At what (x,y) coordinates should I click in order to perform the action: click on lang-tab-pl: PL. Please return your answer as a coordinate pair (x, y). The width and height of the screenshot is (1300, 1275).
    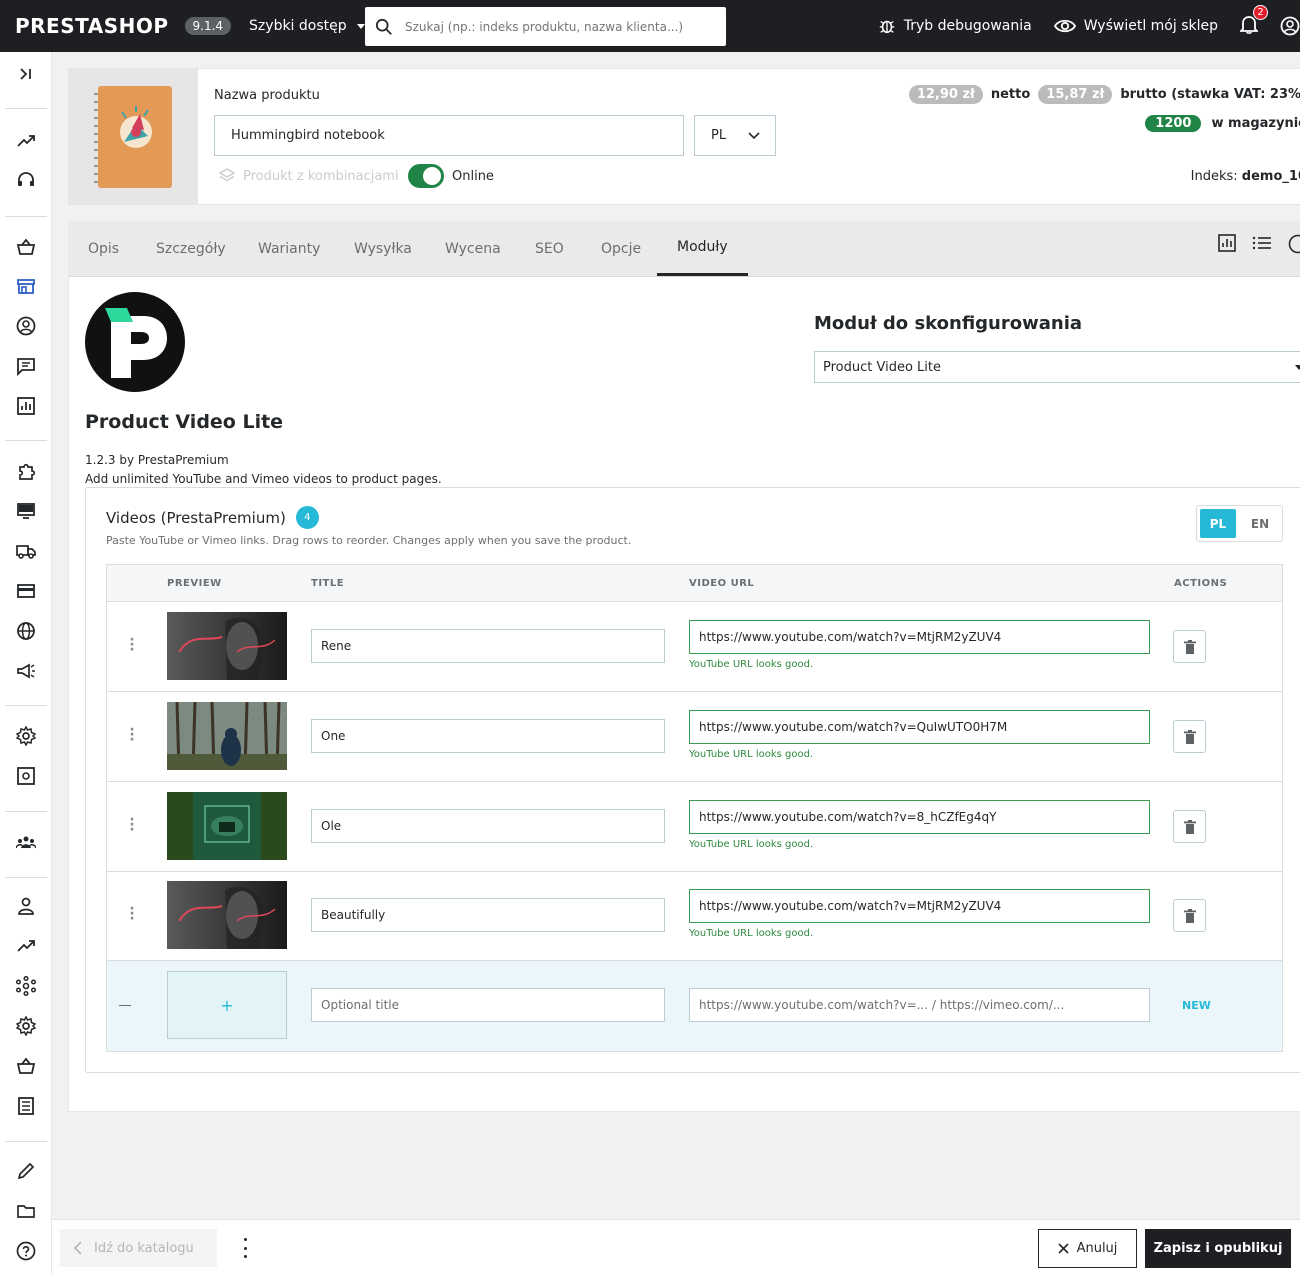
    Looking at the image, I should click on (1218, 523).